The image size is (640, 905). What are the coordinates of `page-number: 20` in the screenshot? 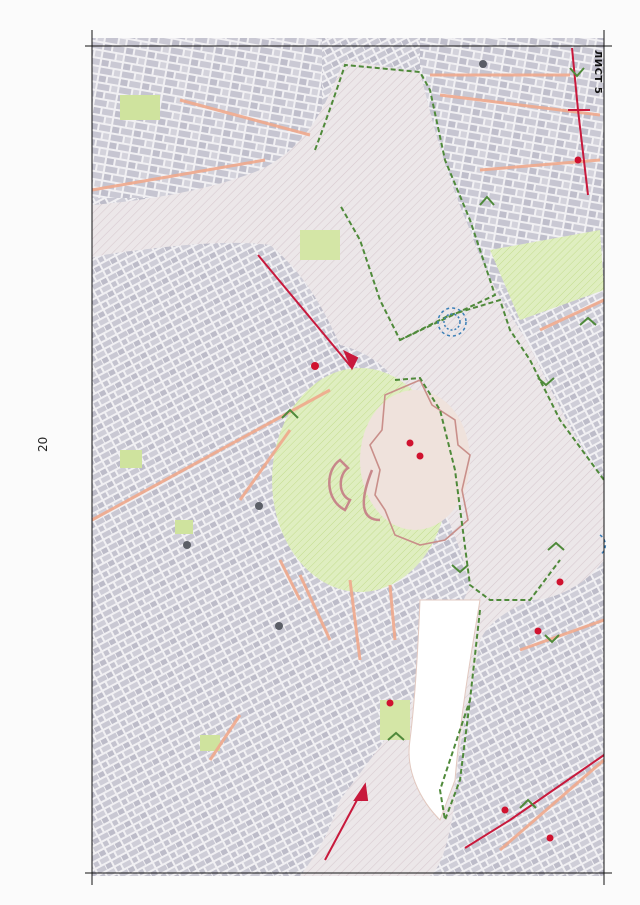 It's located at (43, 444).